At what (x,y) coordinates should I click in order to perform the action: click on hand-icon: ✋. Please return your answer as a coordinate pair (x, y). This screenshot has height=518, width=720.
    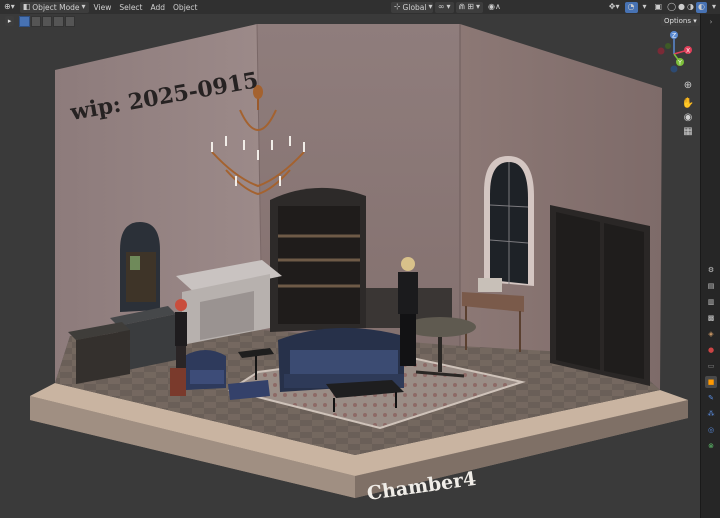
    Looking at the image, I should click on (688, 103).